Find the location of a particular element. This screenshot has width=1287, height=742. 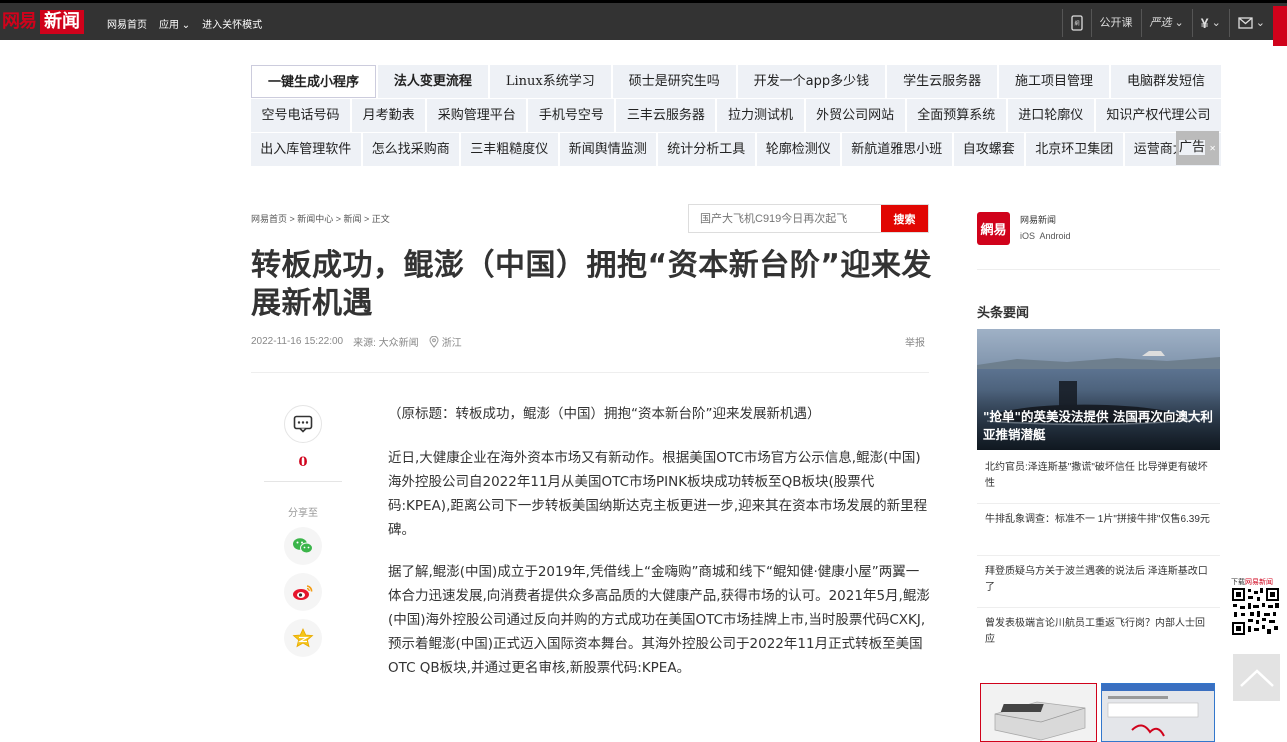

yanxuan-label: 严选 is located at coordinates (1160, 22).